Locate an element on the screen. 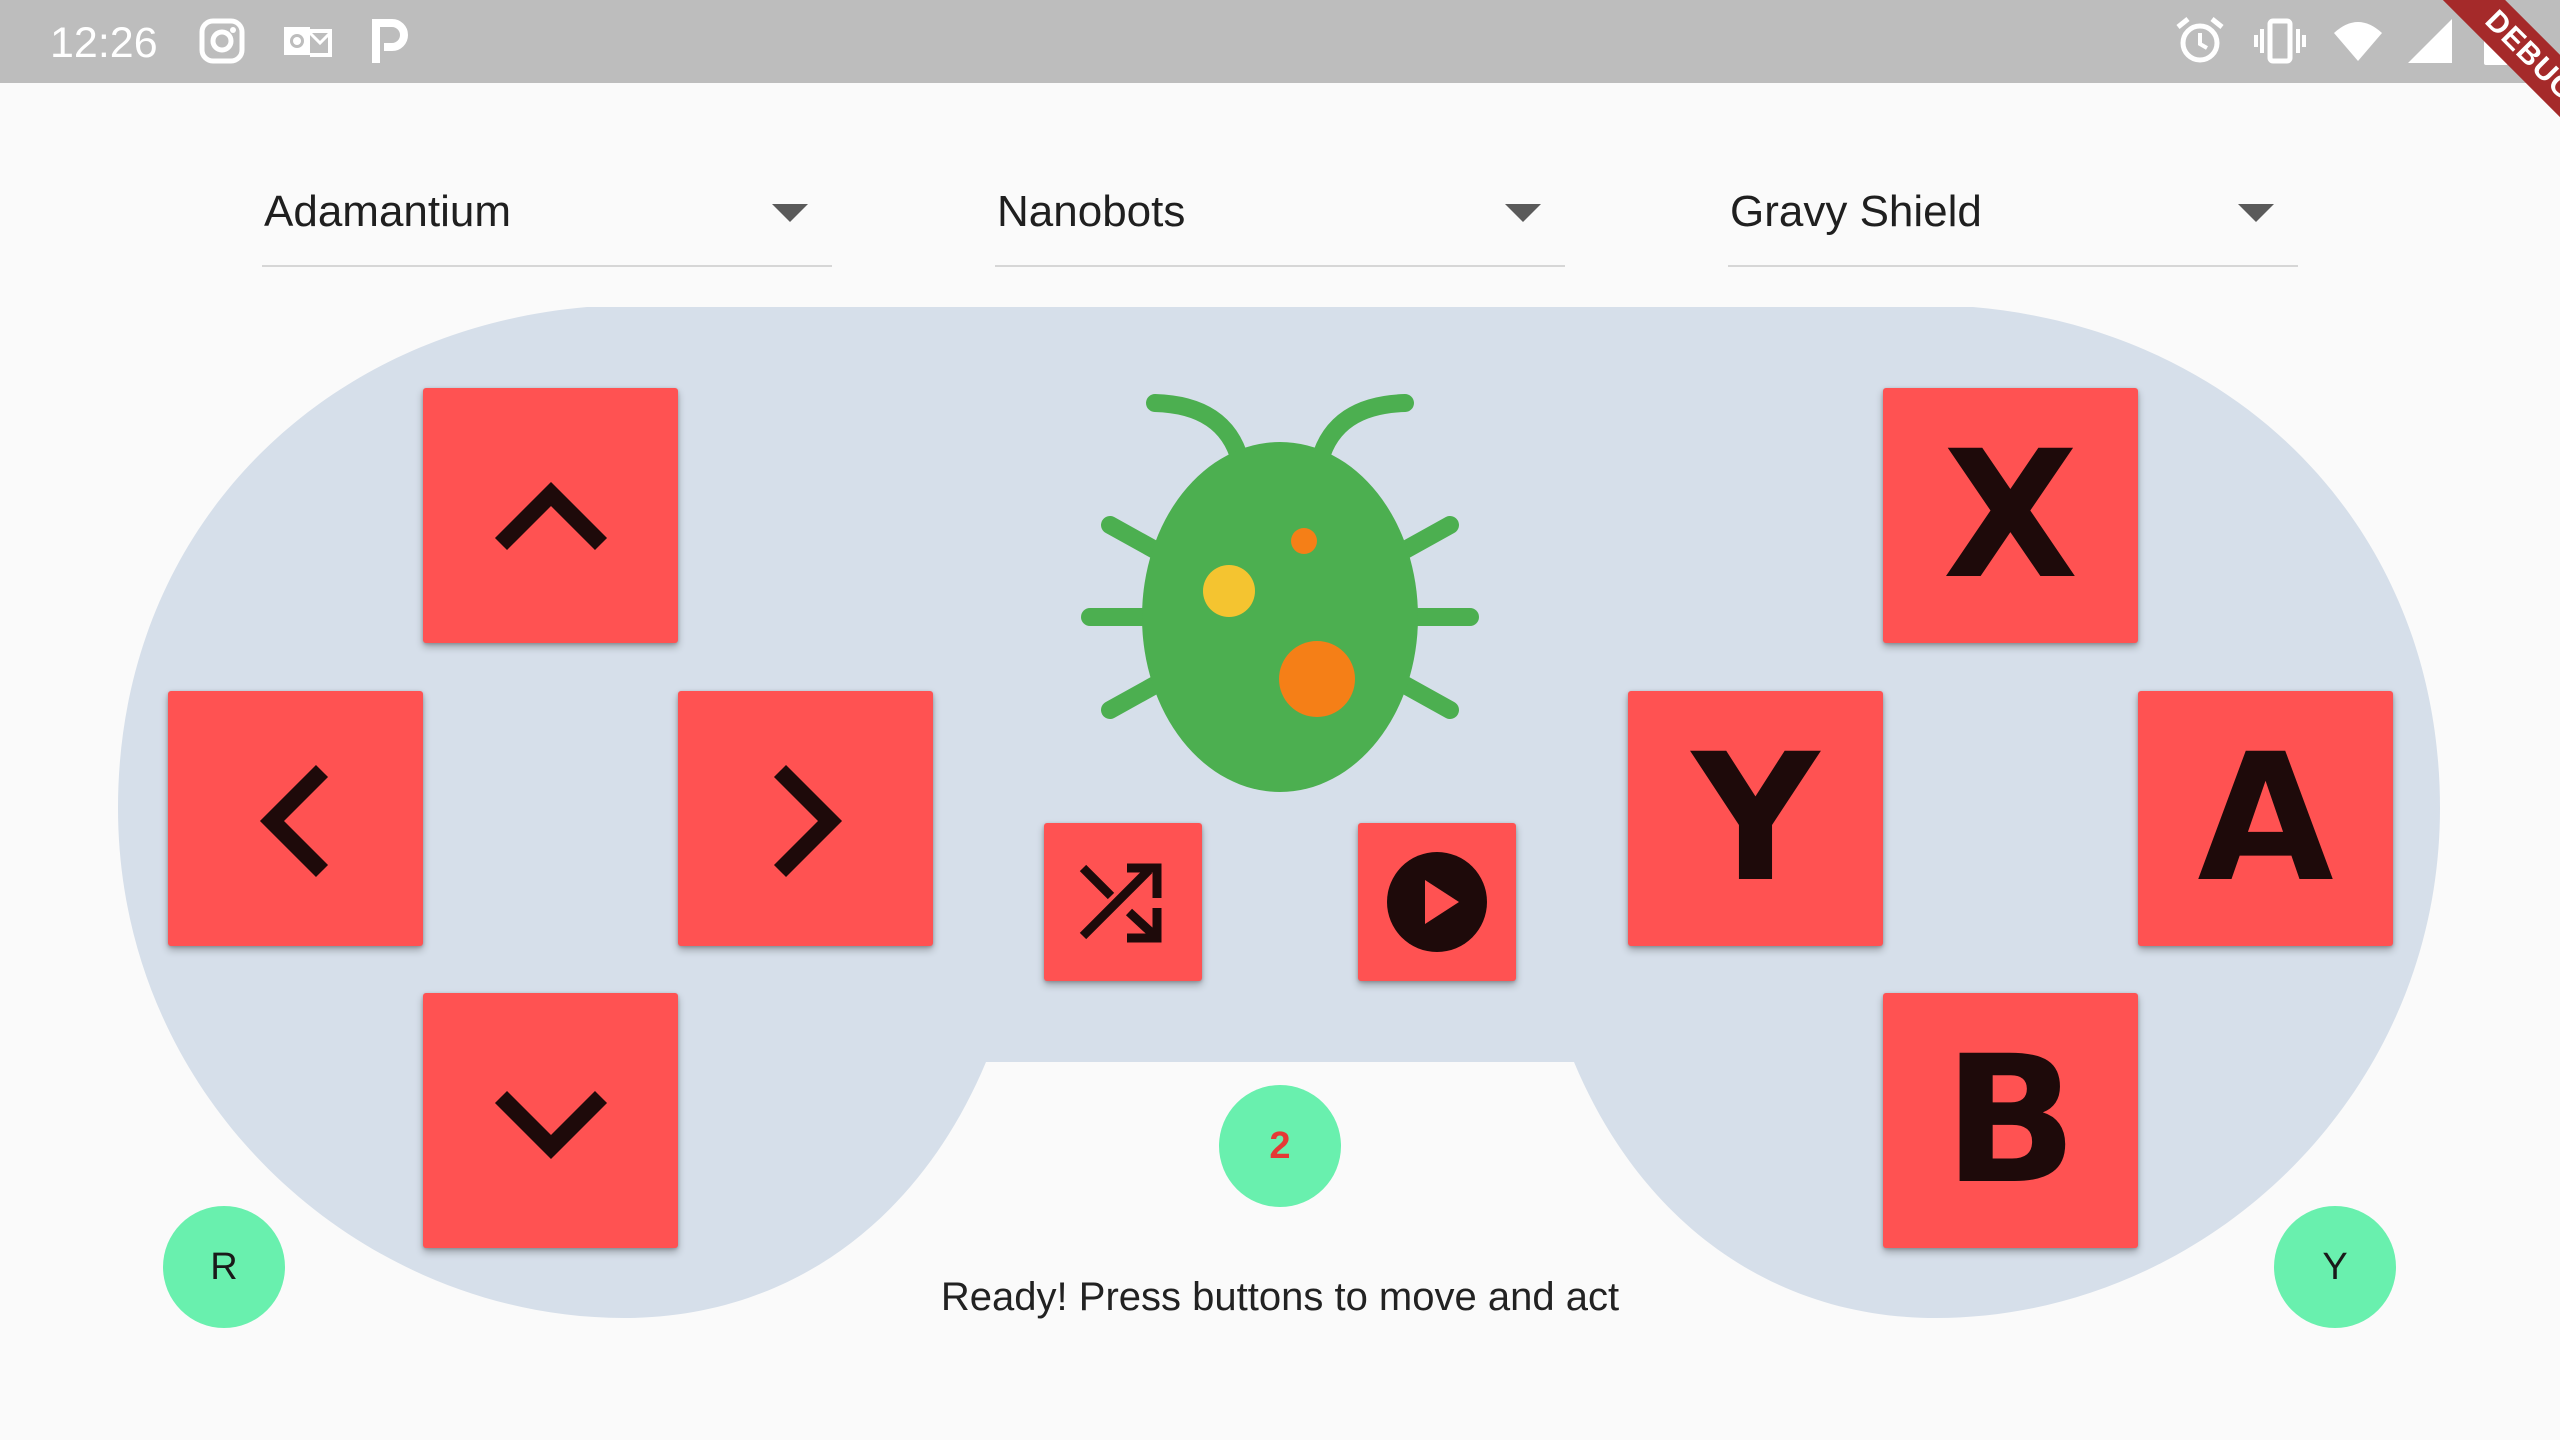 The height and width of the screenshot is (1440, 2560). y-button-label: Y is located at coordinates (1755, 818).